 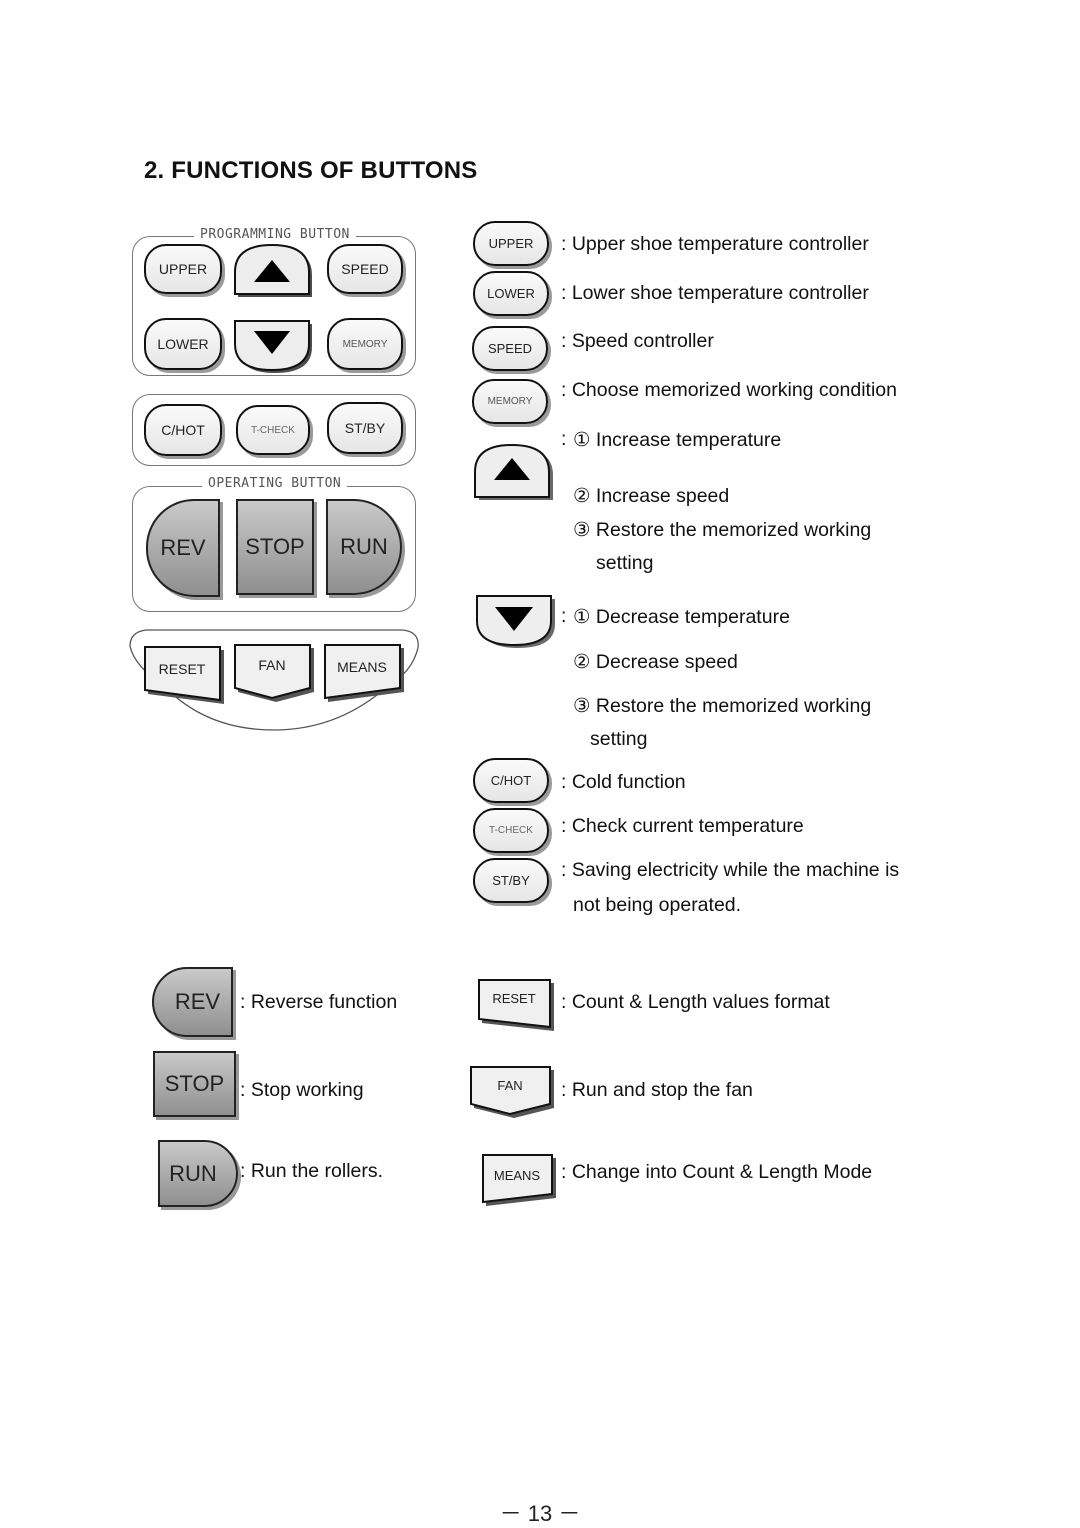 What do you see at coordinates (510, 348) in the screenshot?
I see `legend-speed-button: SPEED` at bounding box center [510, 348].